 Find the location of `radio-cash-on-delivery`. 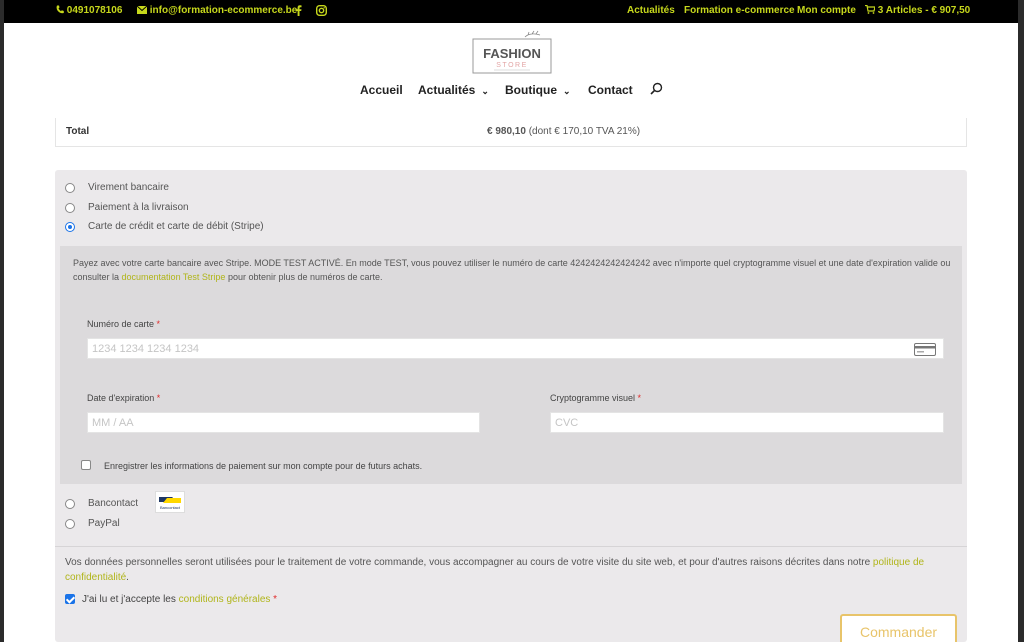

radio-cash-on-delivery is located at coordinates (70, 208).